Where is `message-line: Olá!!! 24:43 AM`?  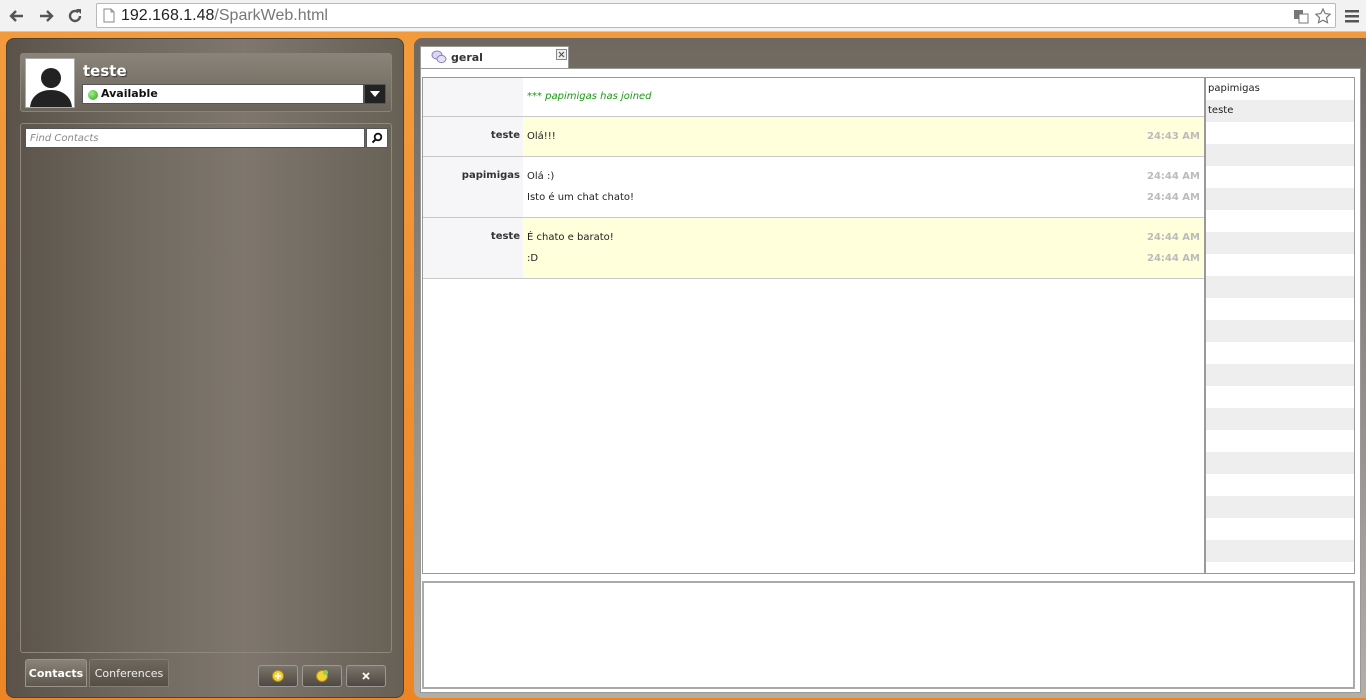 message-line: Olá!!! 24:43 AM is located at coordinates (863, 135).